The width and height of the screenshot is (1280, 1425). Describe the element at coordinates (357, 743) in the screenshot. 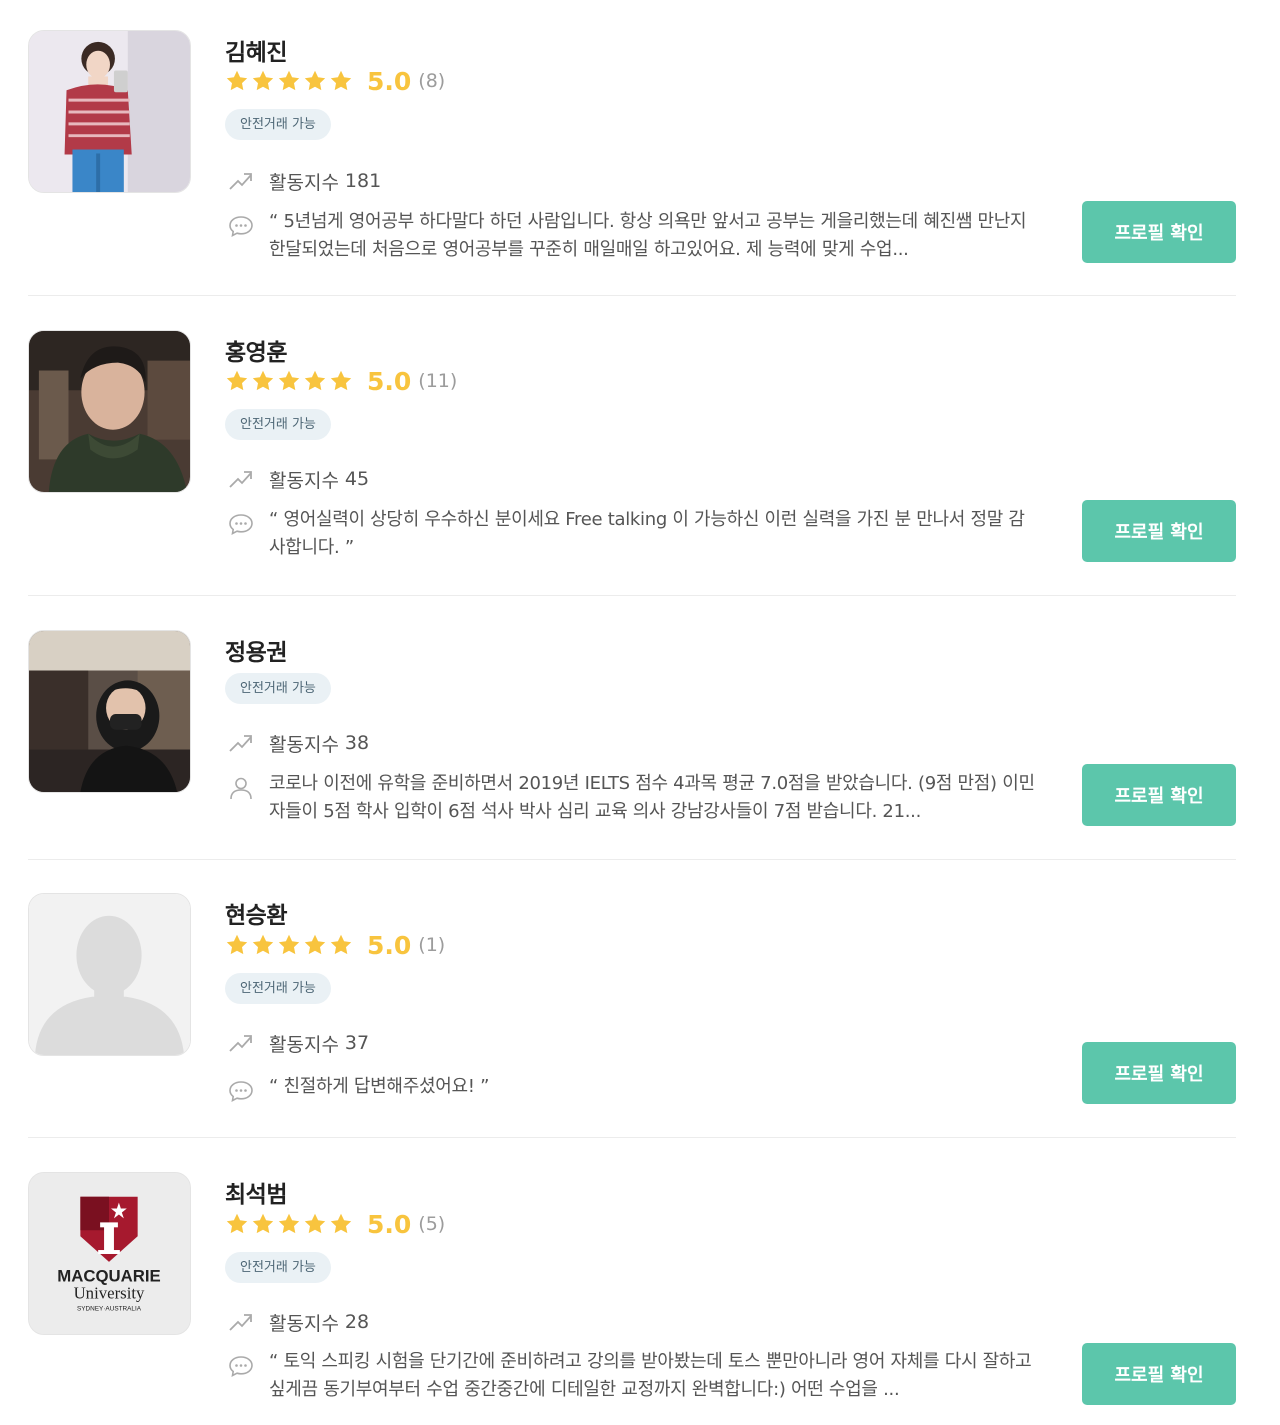

I see `activity-value: 38` at that location.